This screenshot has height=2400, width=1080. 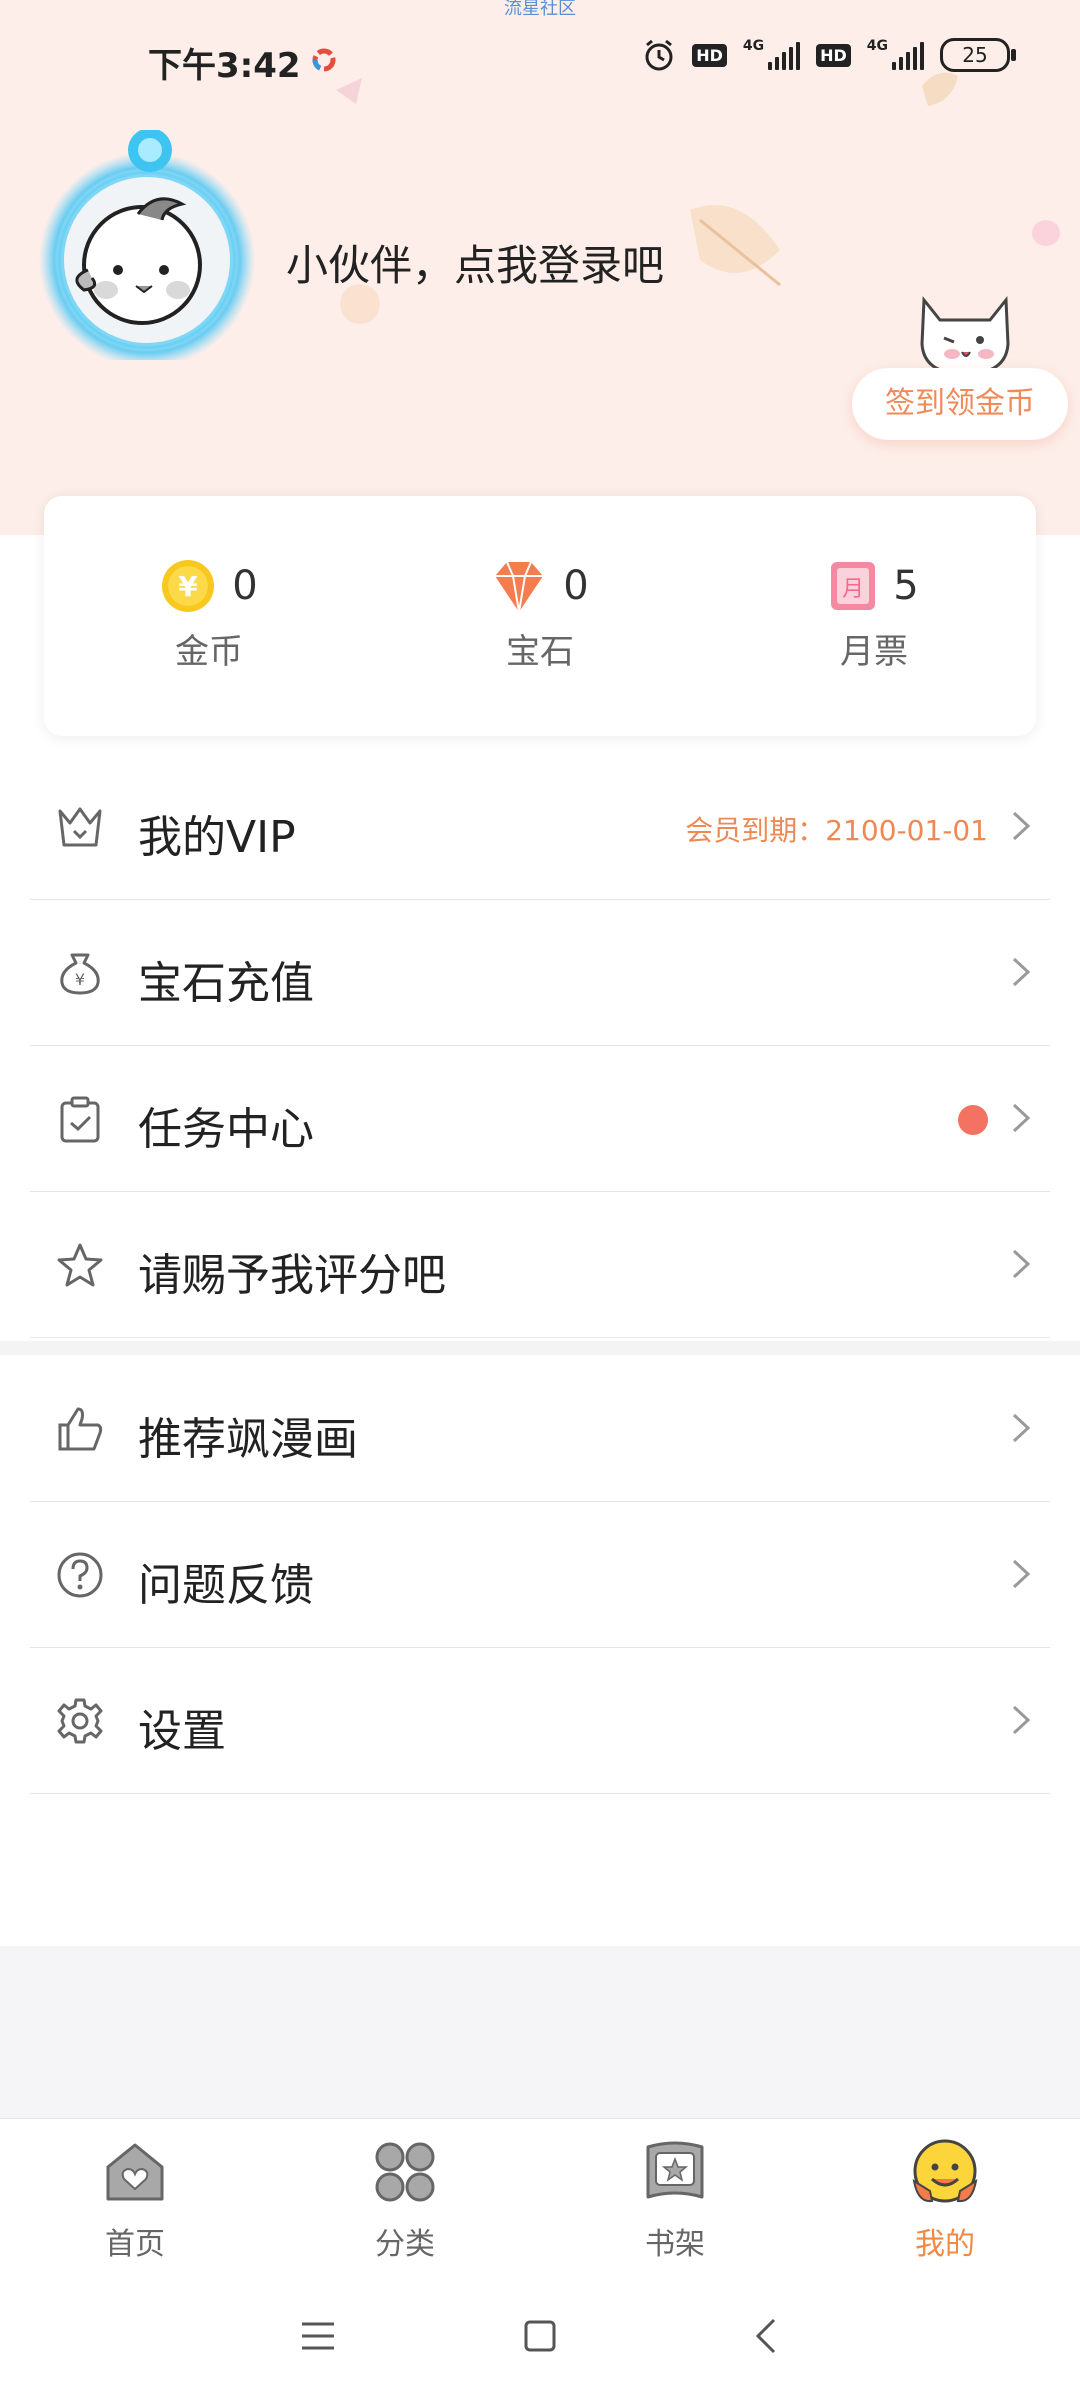 I want to click on checkin-button: 签到领金币, so click(x=960, y=404).